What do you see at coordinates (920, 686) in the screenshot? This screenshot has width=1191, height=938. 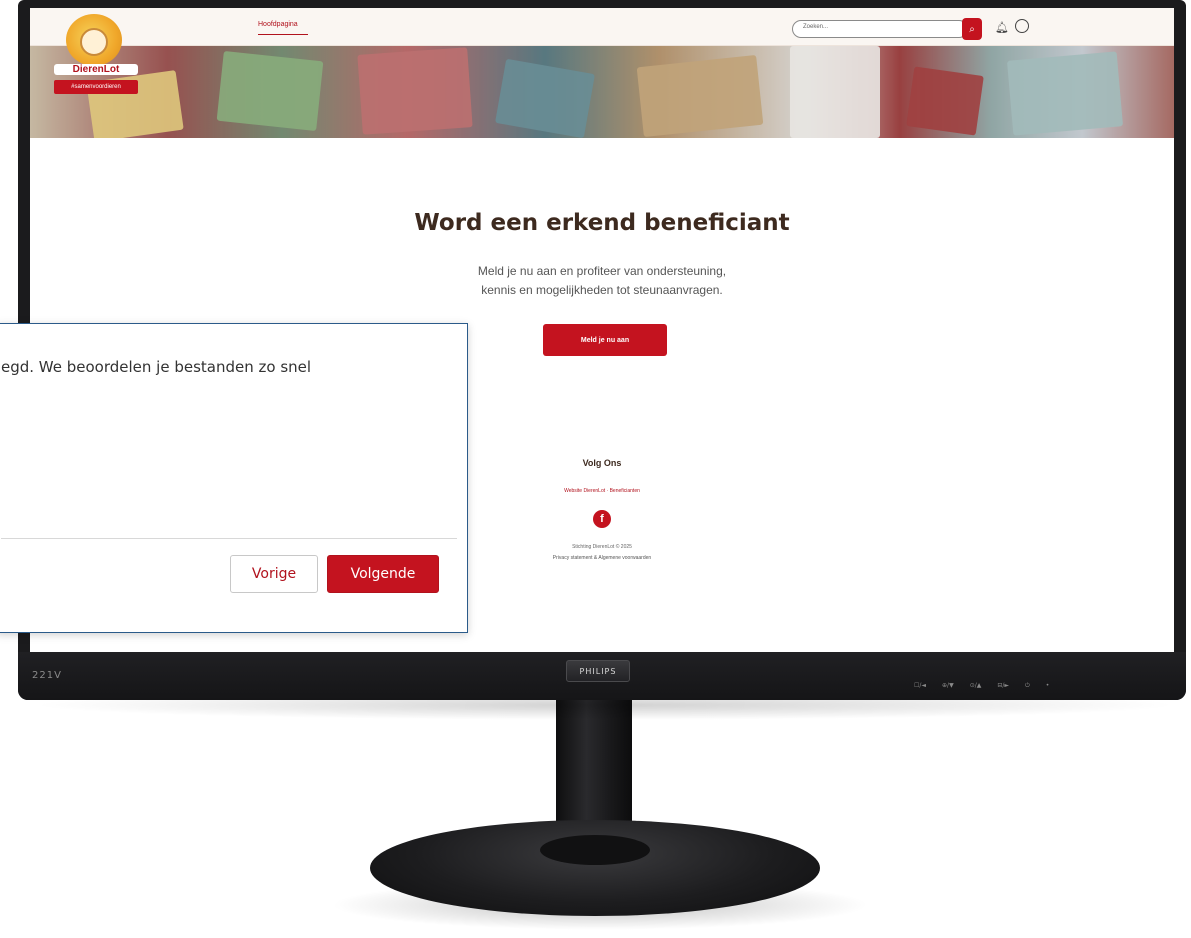 I see `monitor-control-button: ☐/◄` at bounding box center [920, 686].